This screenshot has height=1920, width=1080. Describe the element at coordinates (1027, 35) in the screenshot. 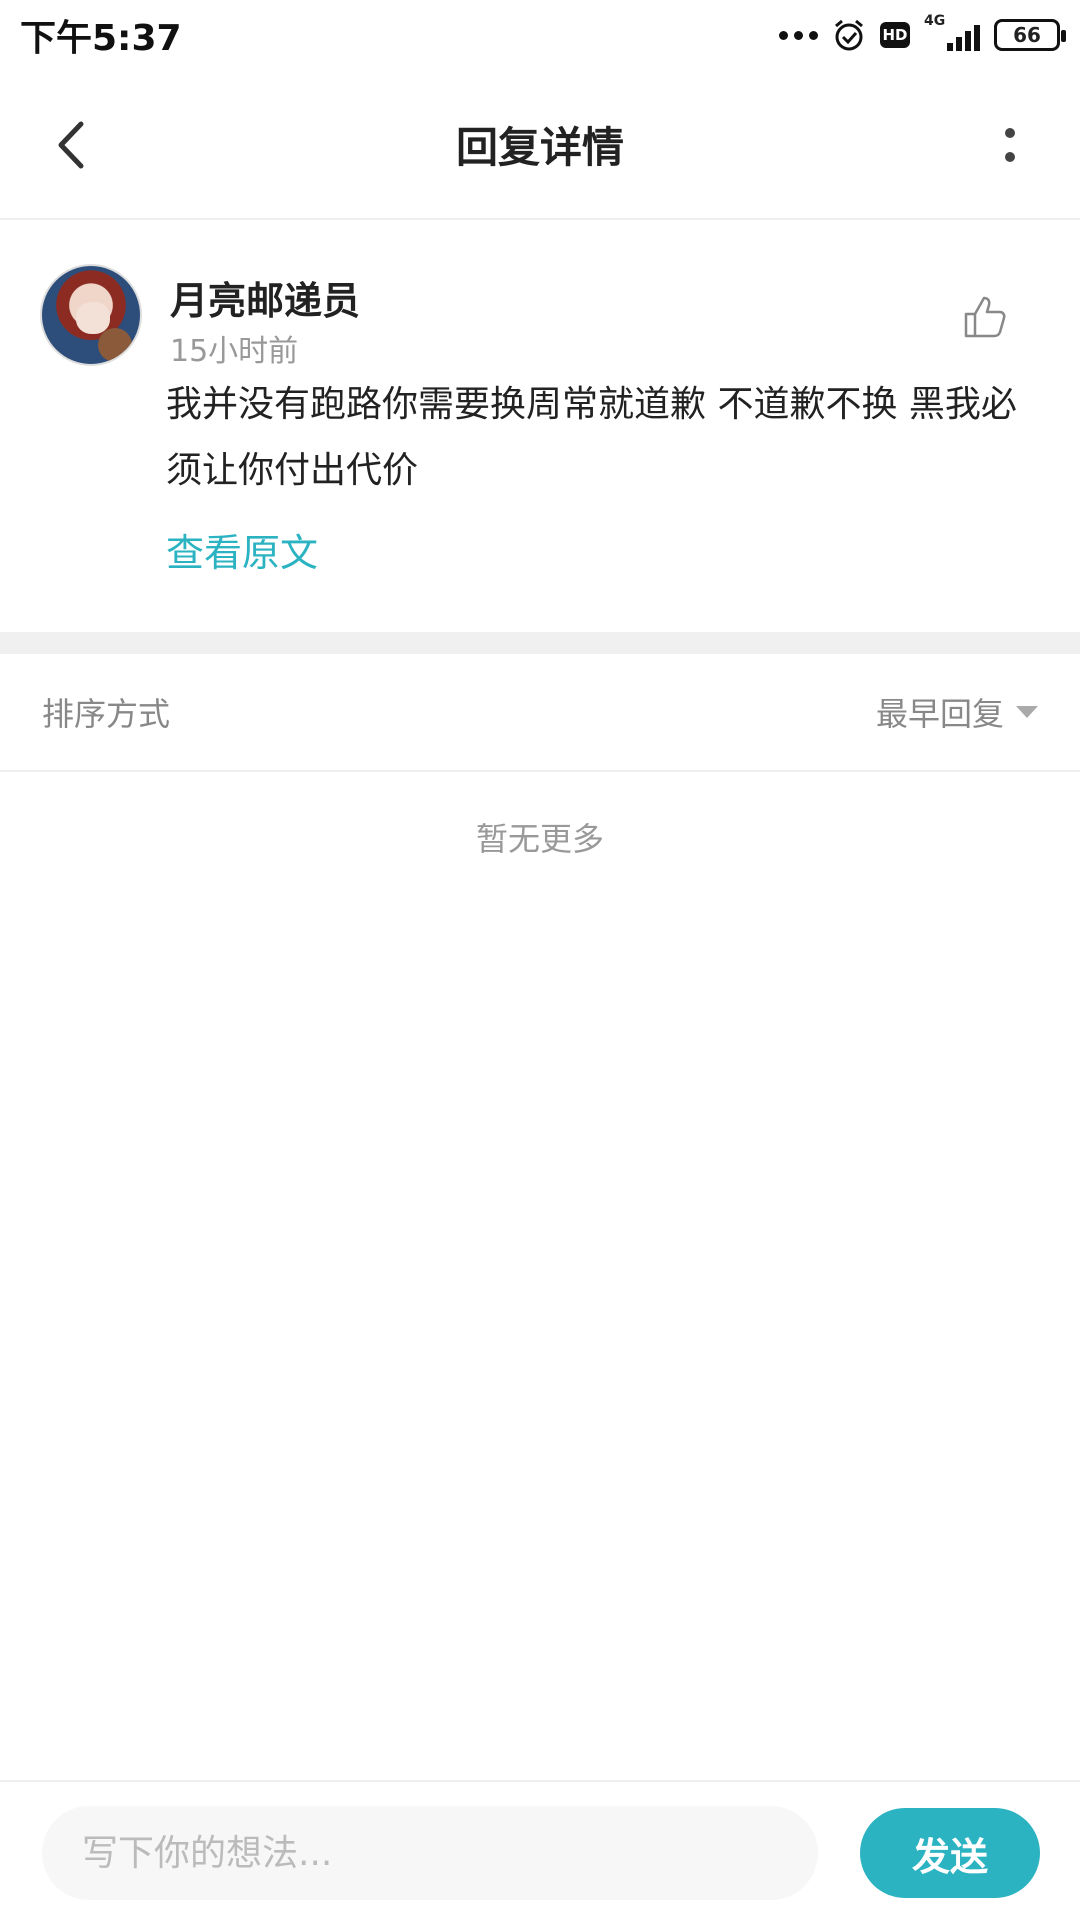

I see `battery-level: 66` at that location.